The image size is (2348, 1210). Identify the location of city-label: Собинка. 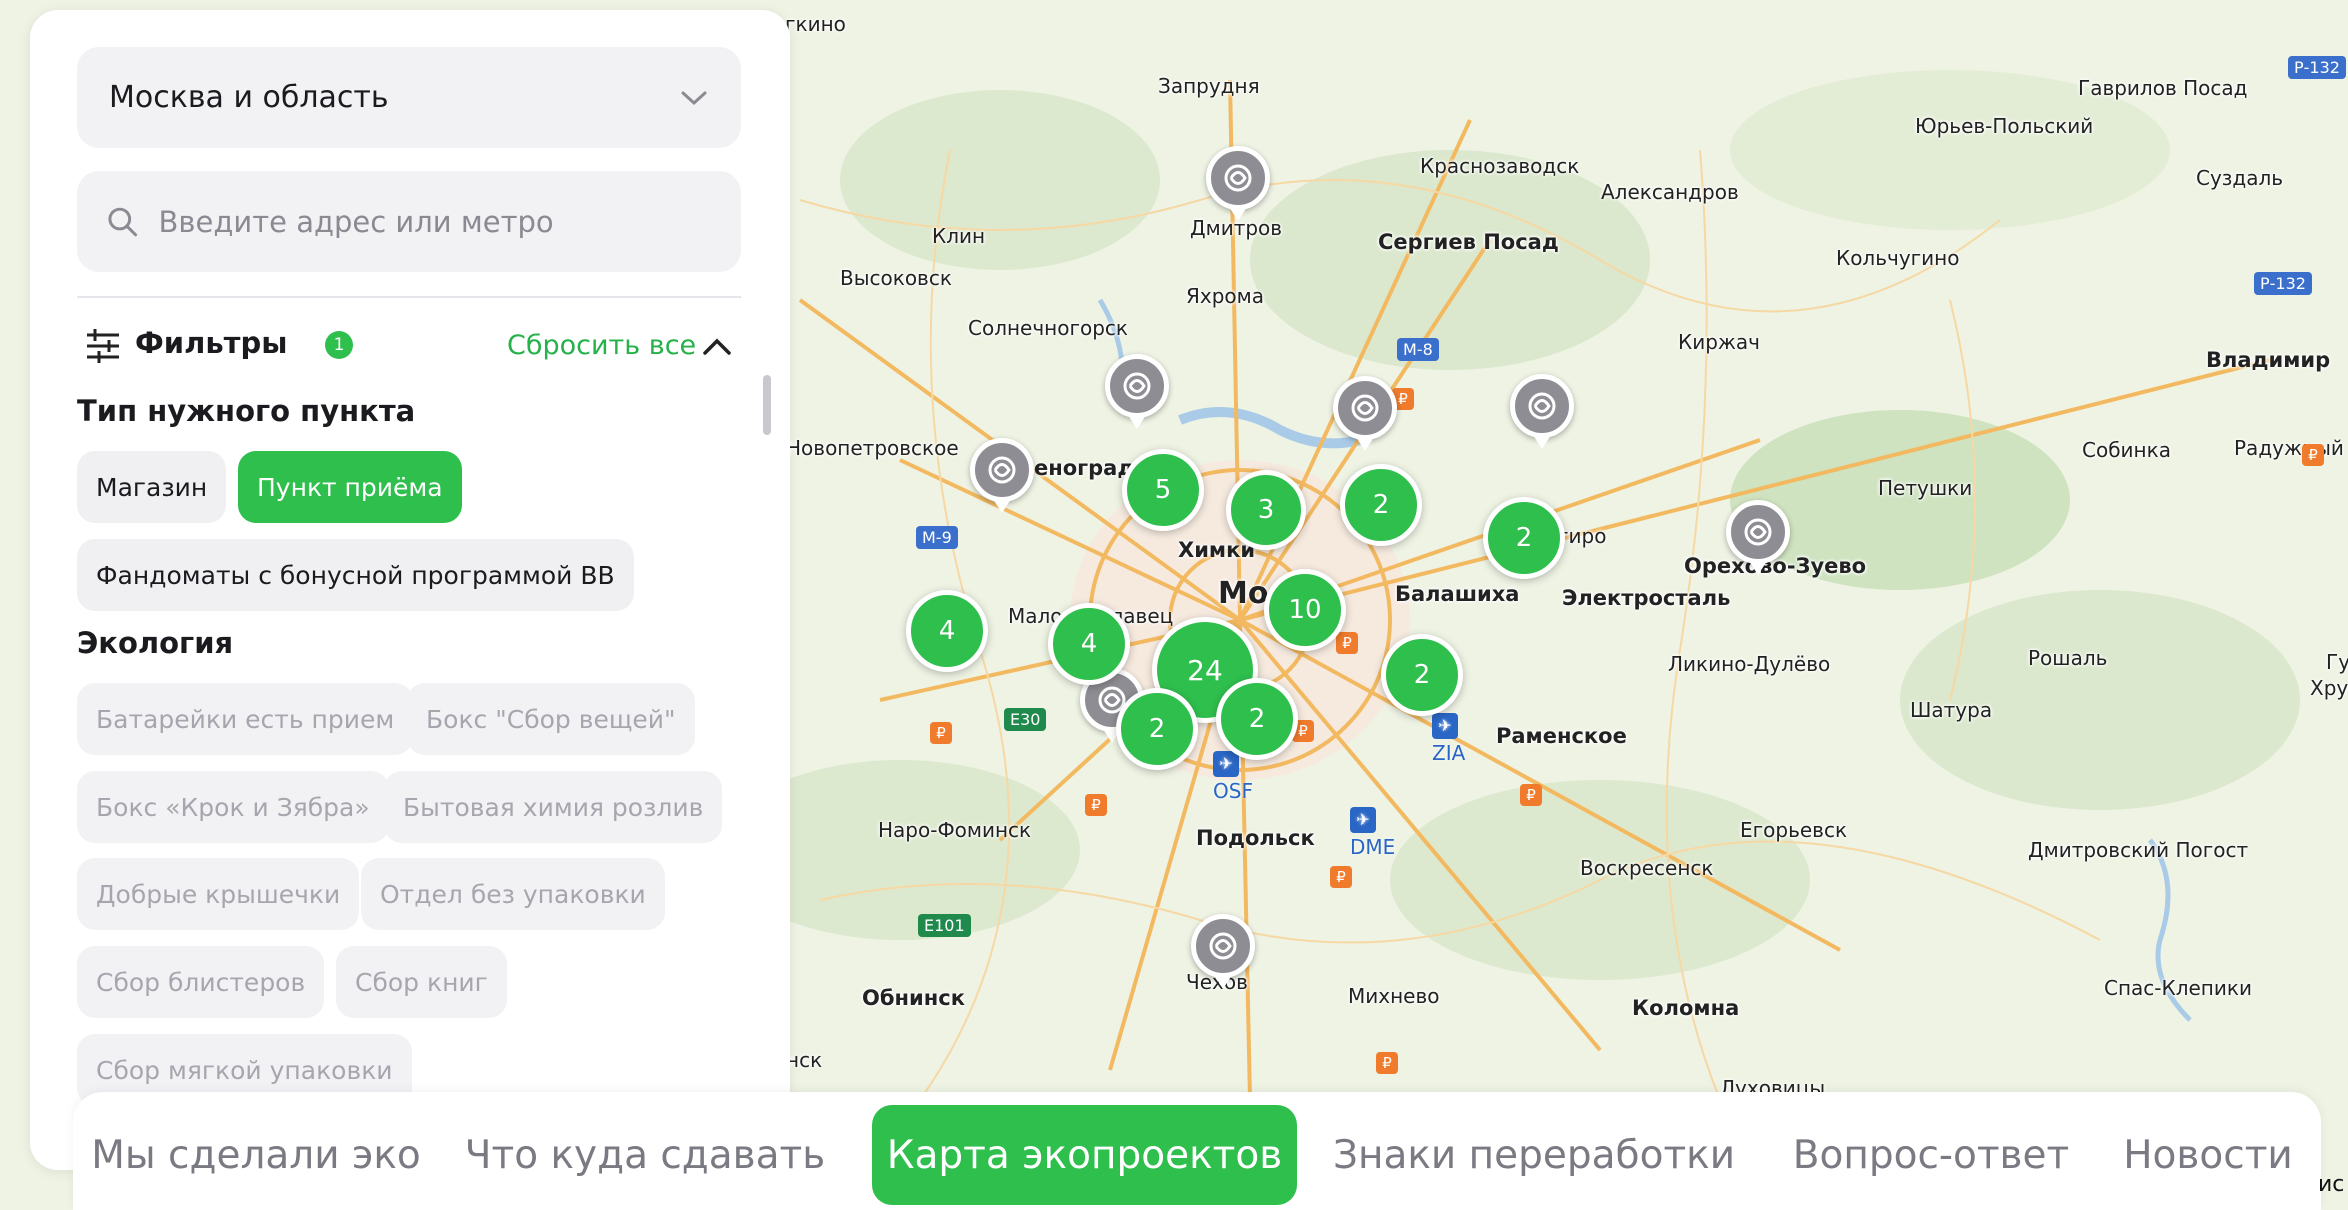
(2126, 450).